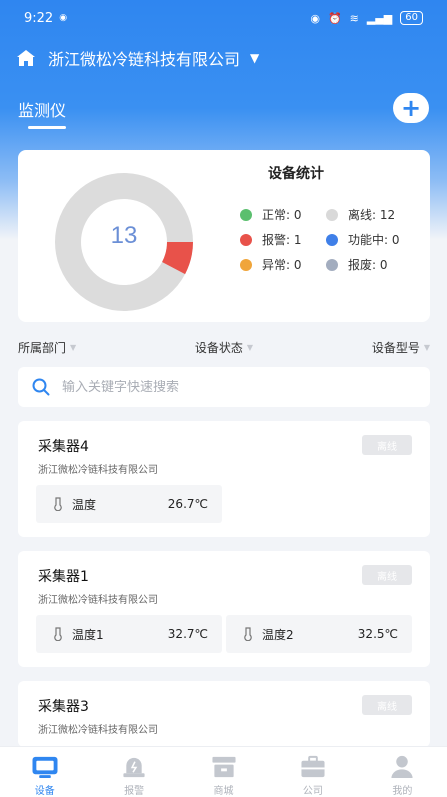  What do you see at coordinates (134, 767) in the screenshot?
I see `alarm-icon` at bounding box center [134, 767].